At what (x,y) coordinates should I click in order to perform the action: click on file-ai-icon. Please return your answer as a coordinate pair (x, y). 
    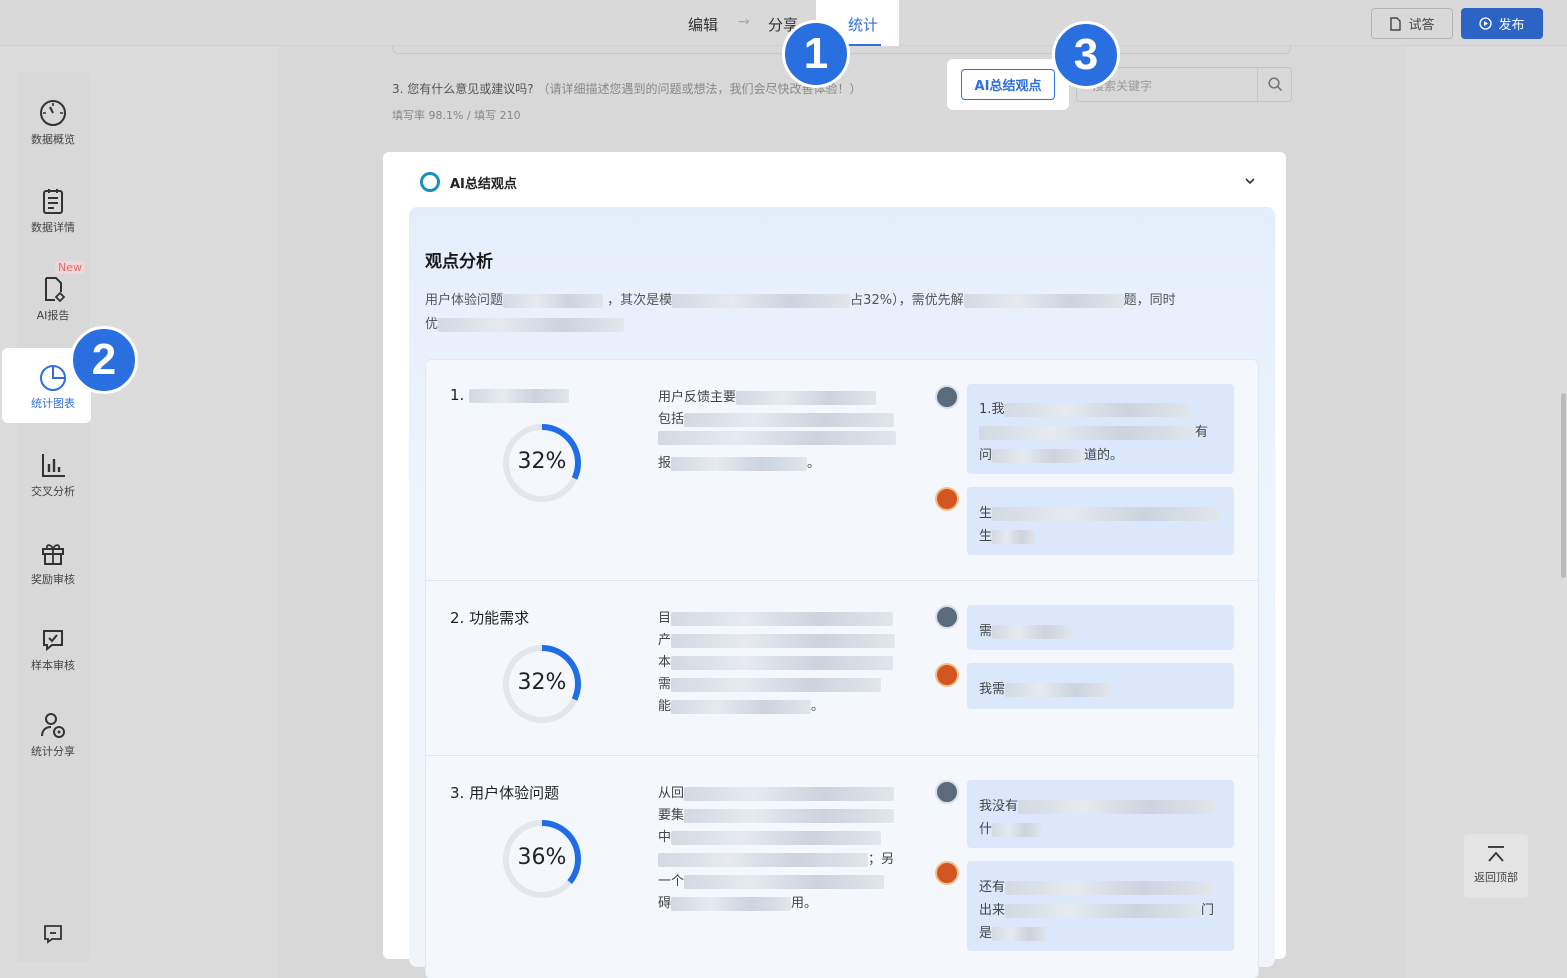
    Looking at the image, I should click on (55, 290).